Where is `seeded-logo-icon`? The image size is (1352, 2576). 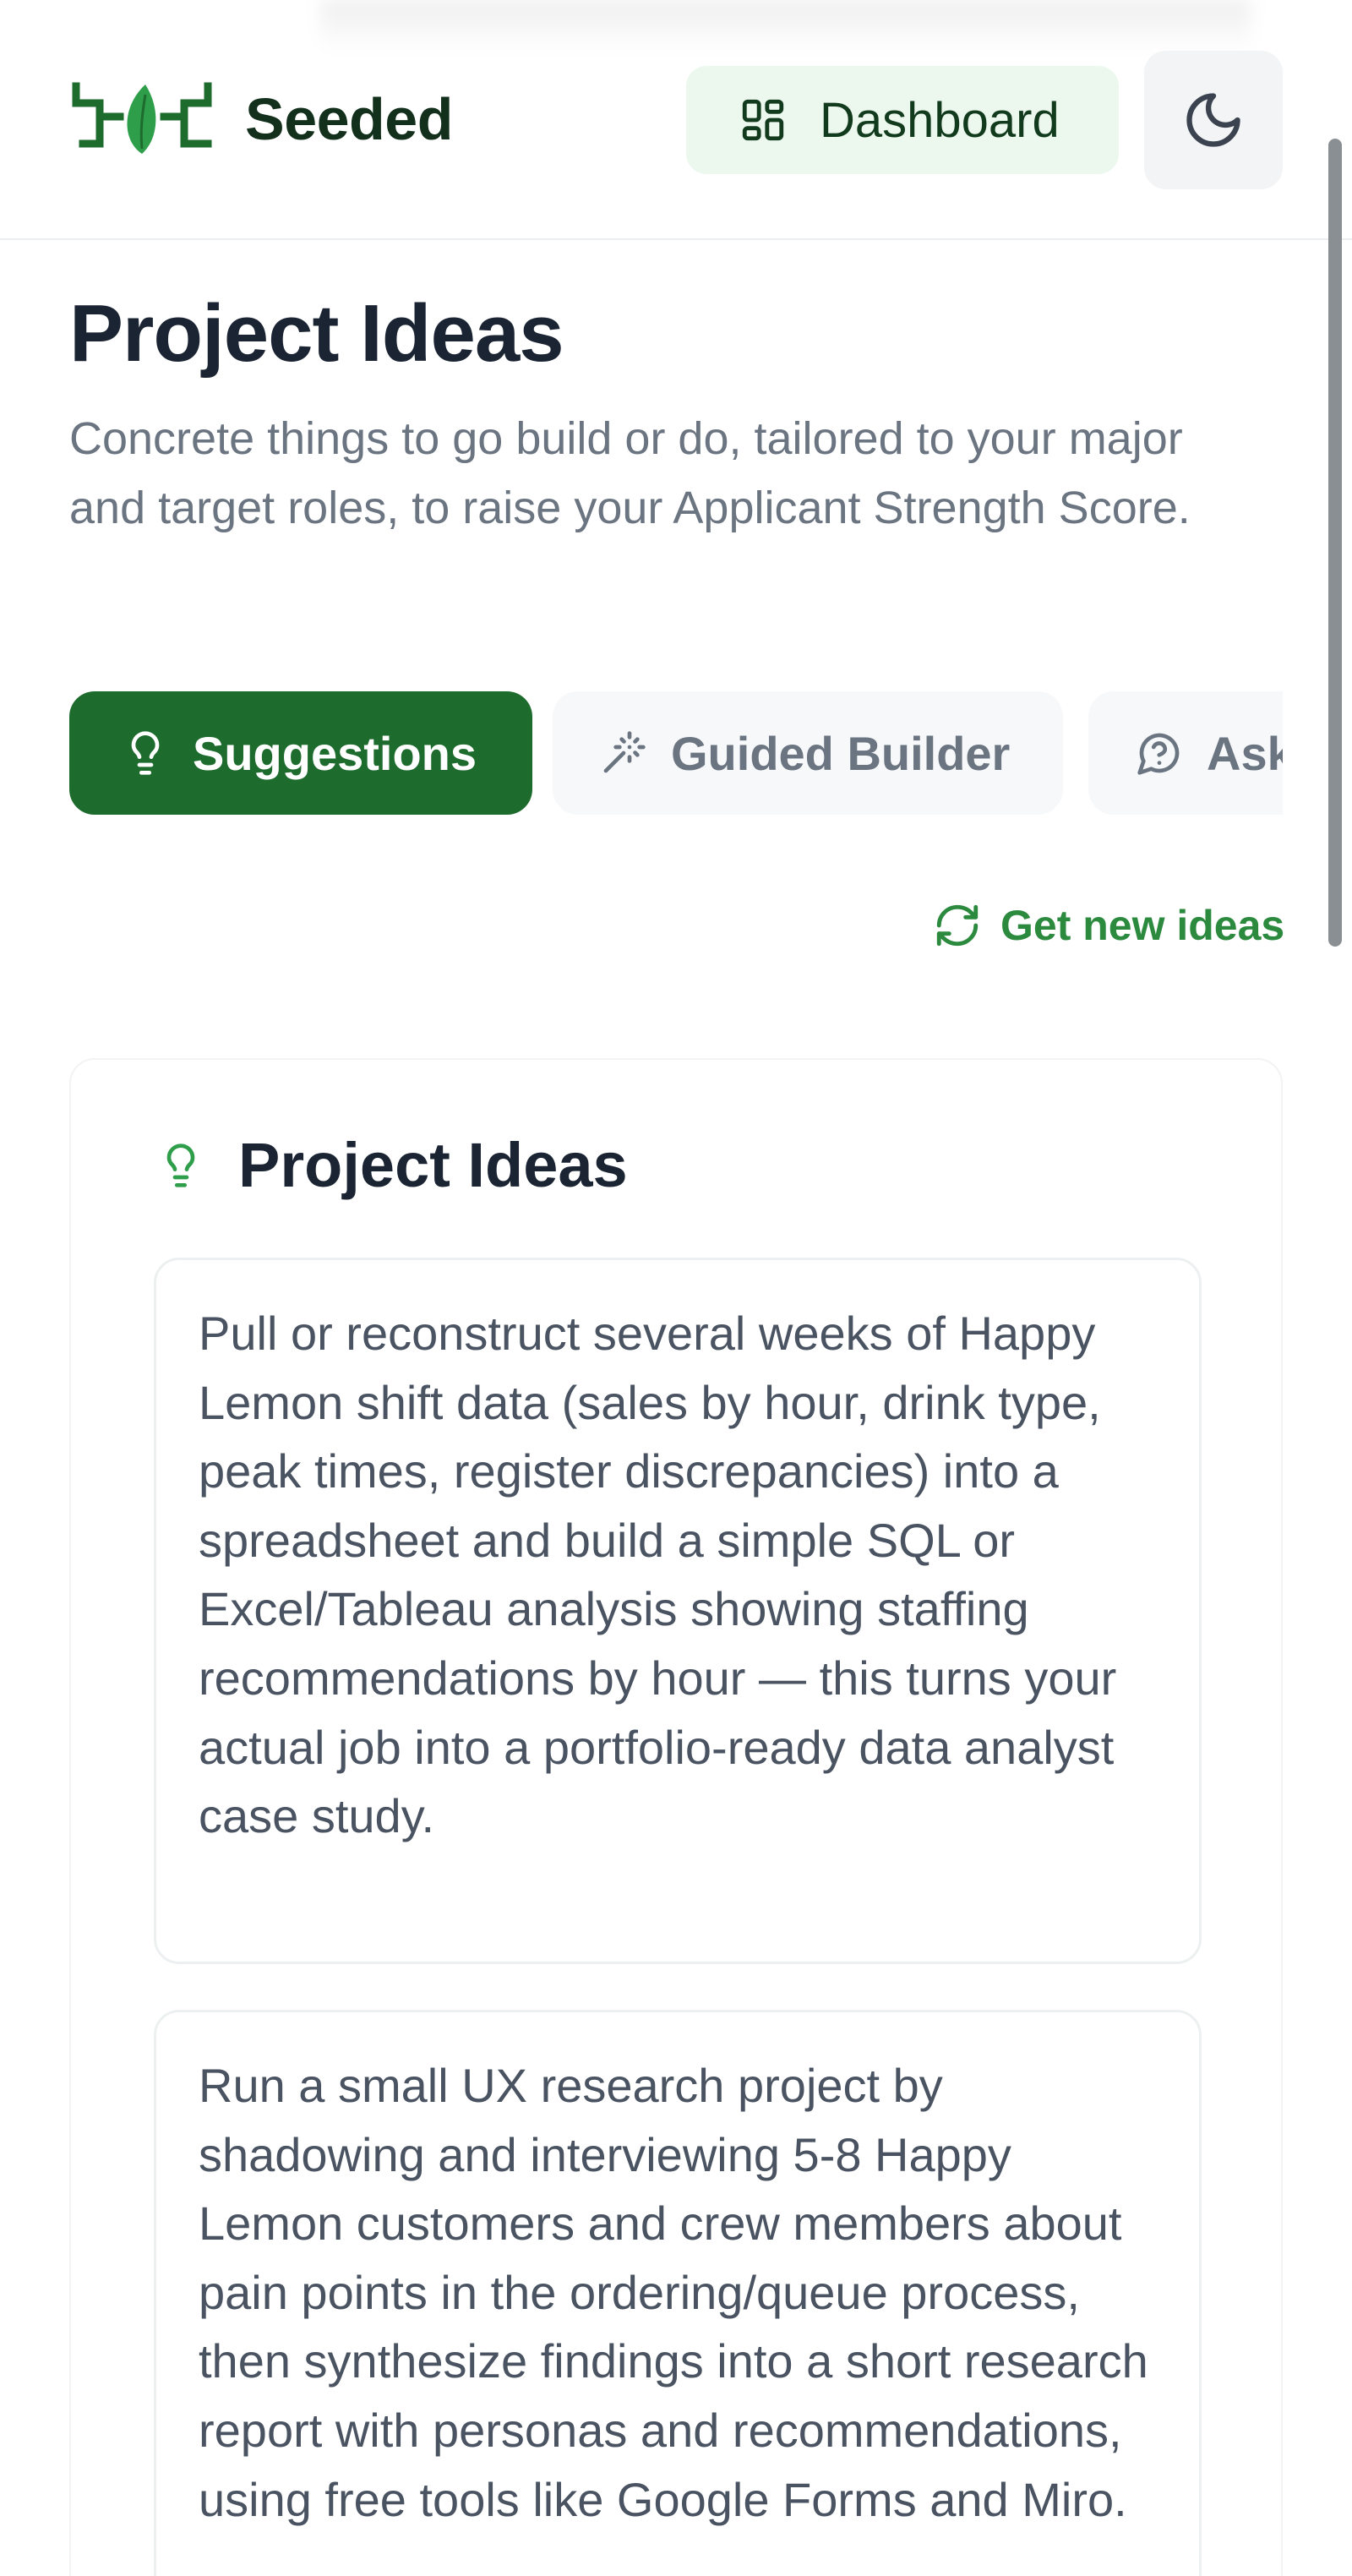 seeded-logo-icon is located at coordinates (142, 118).